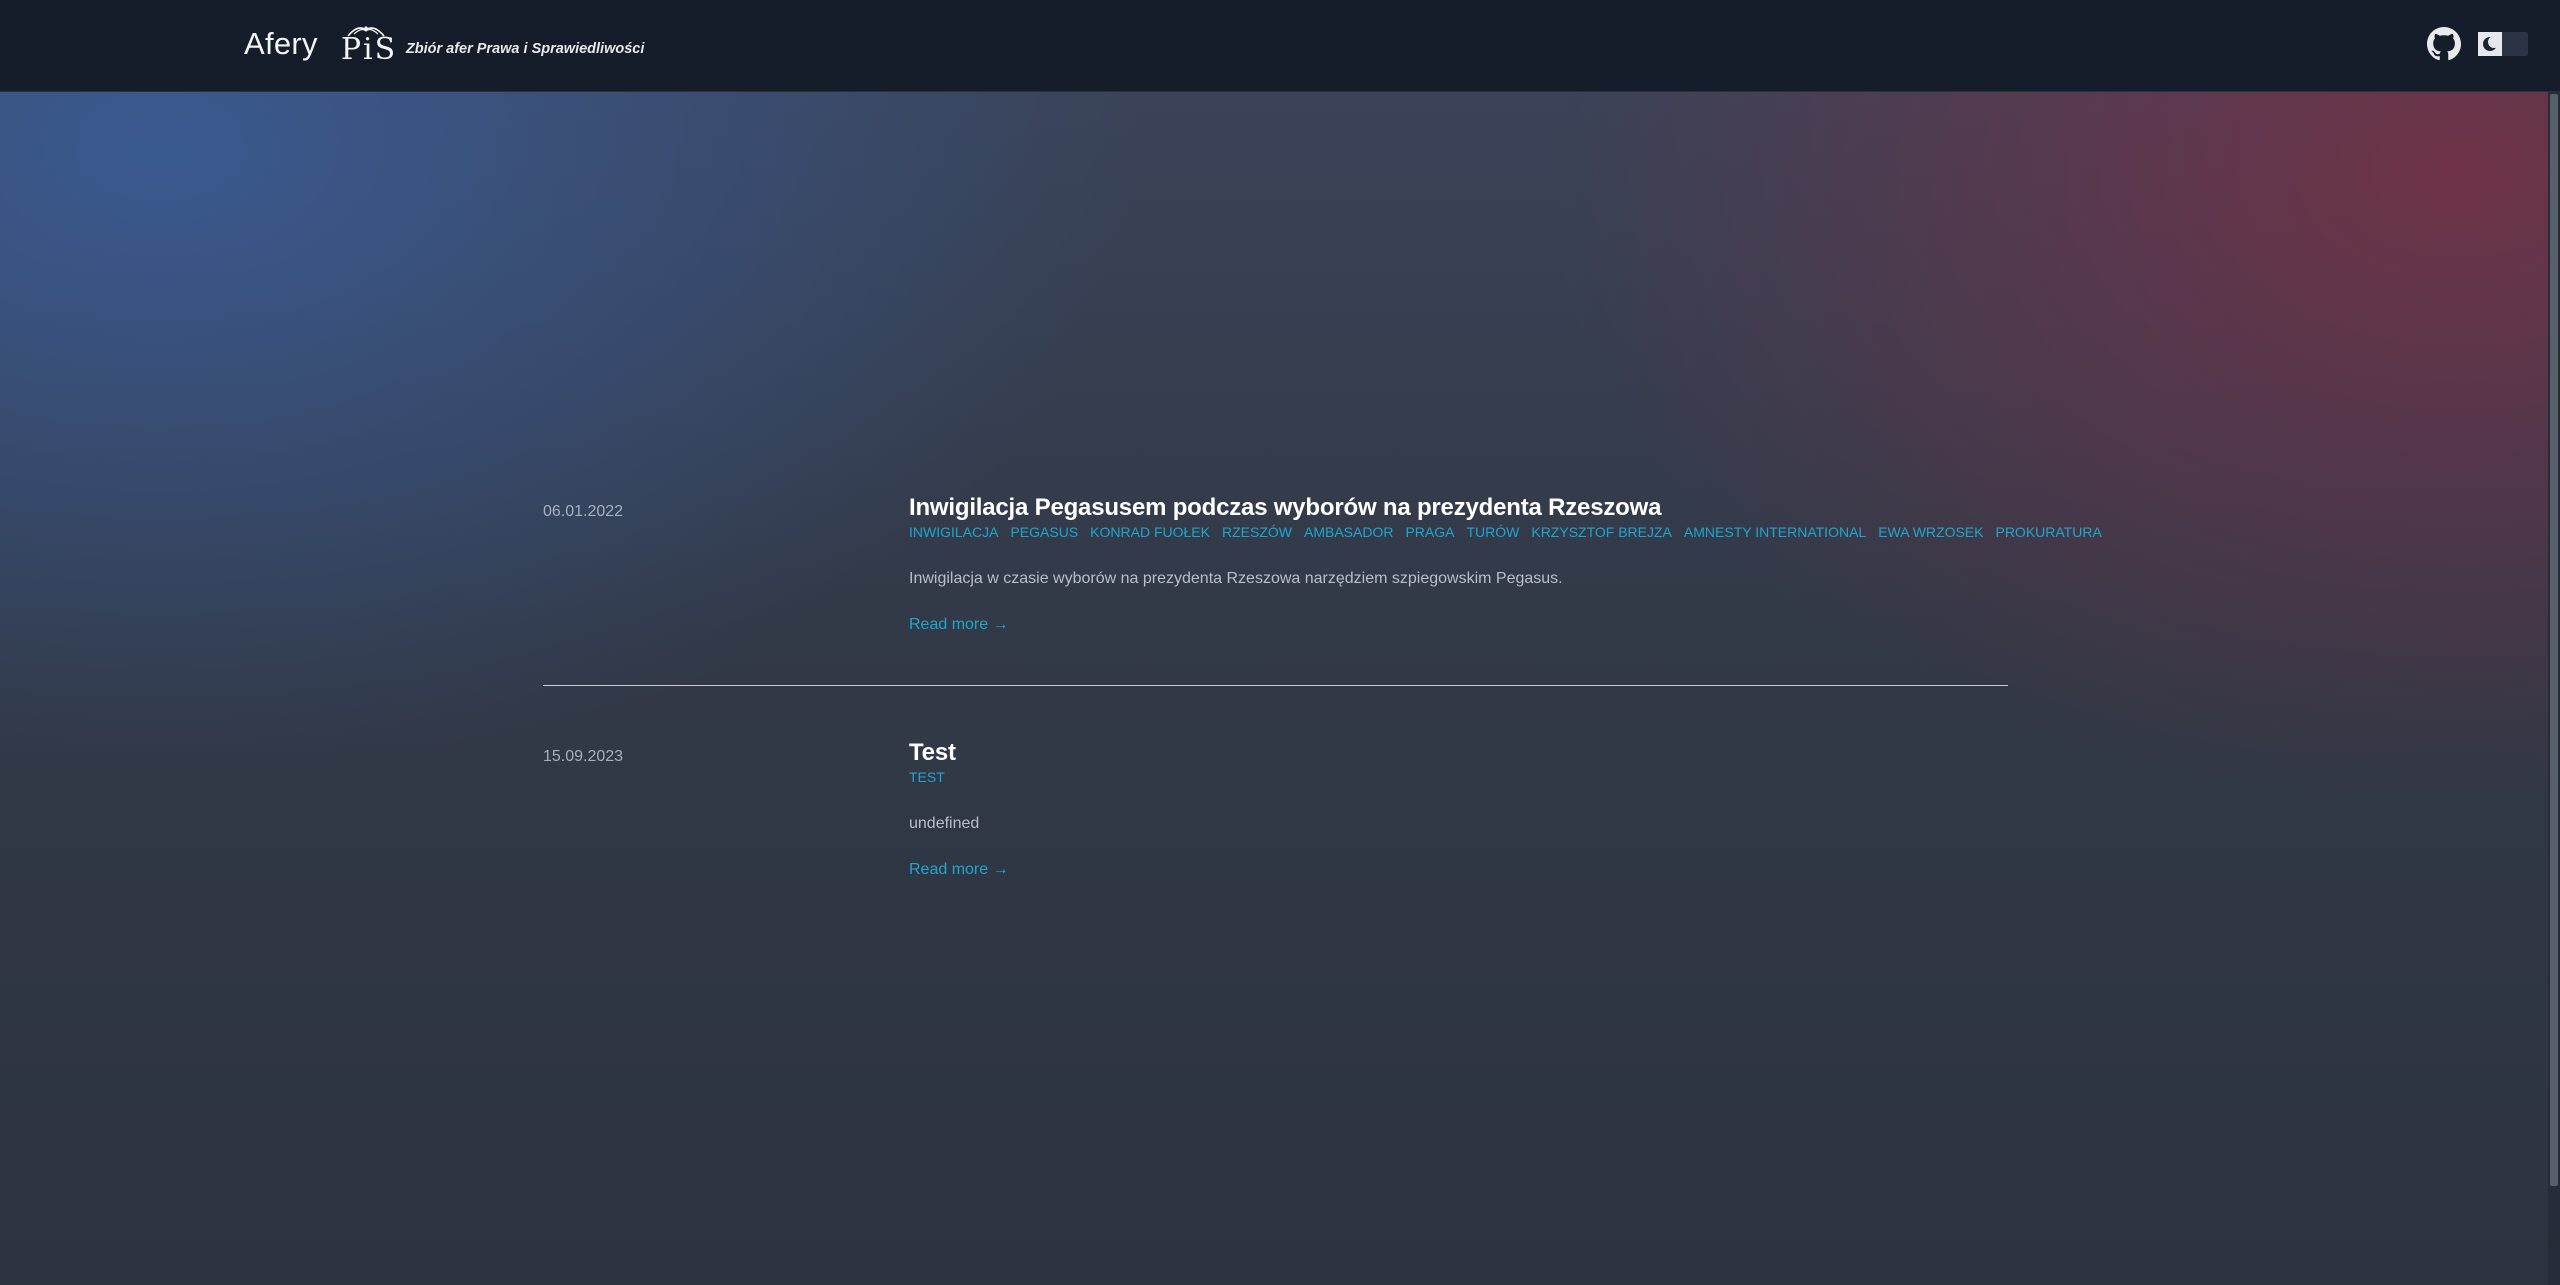 The height and width of the screenshot is (1285, 2560). Describe the element at coordinates (583, 756) in the screenshot. I see `post-date: 15.09.2023` at that location.